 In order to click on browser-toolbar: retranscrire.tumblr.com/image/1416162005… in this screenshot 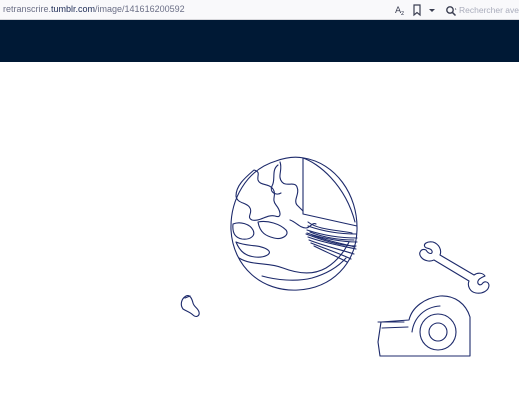, I will do `click(259, 10)`.